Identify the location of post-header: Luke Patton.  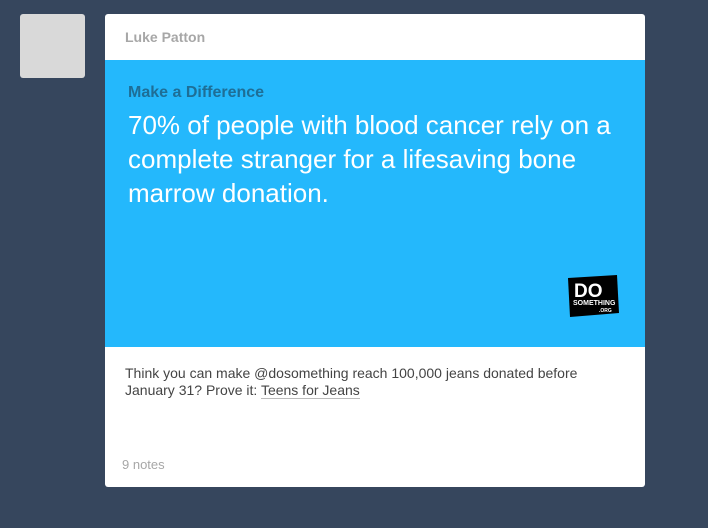
(375, 37).